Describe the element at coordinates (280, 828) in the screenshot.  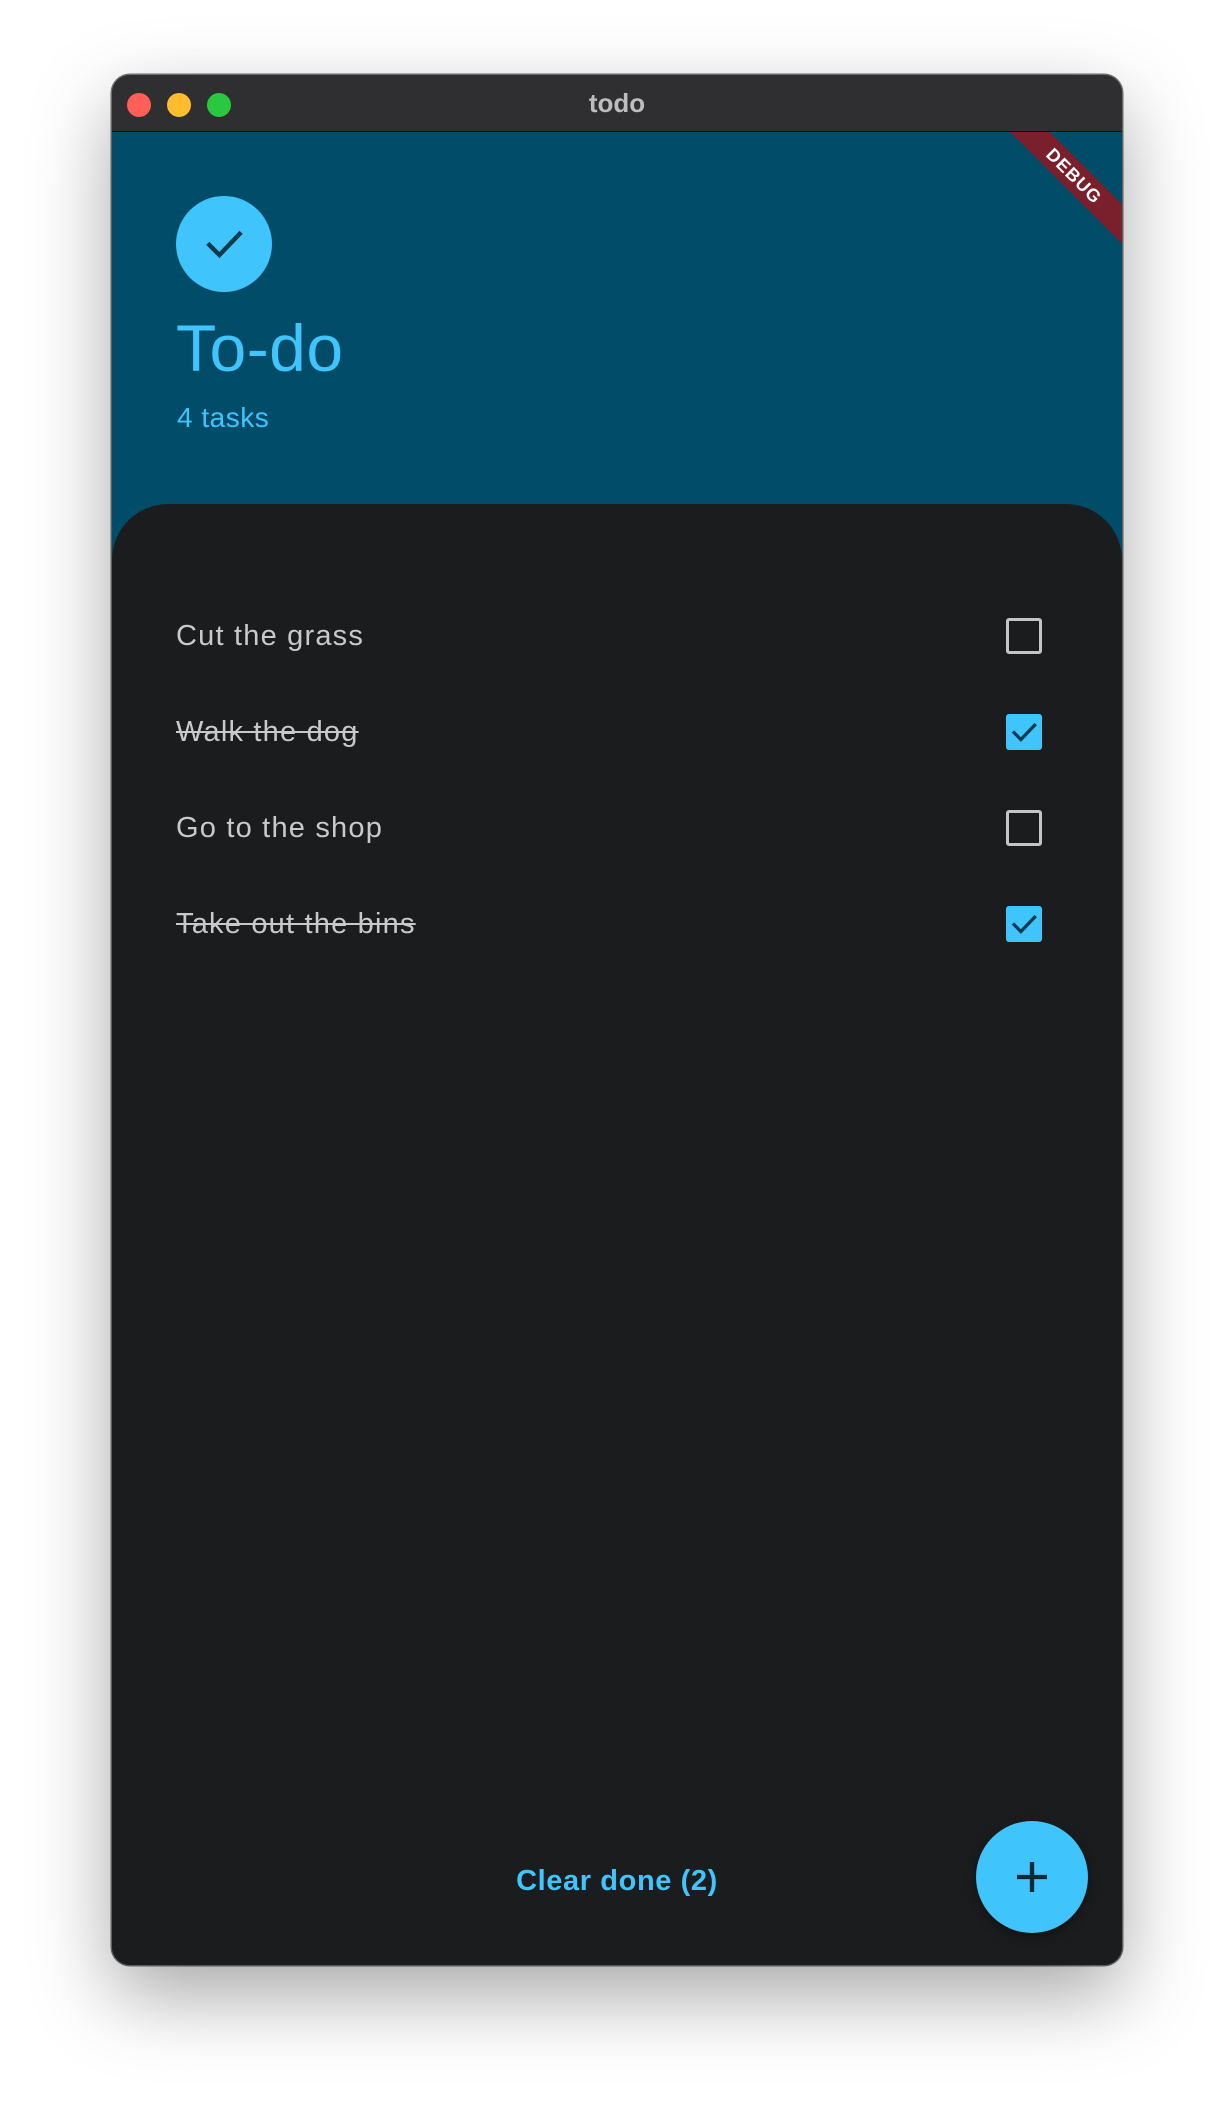
I see `task-label: Go to the shop` at that location.